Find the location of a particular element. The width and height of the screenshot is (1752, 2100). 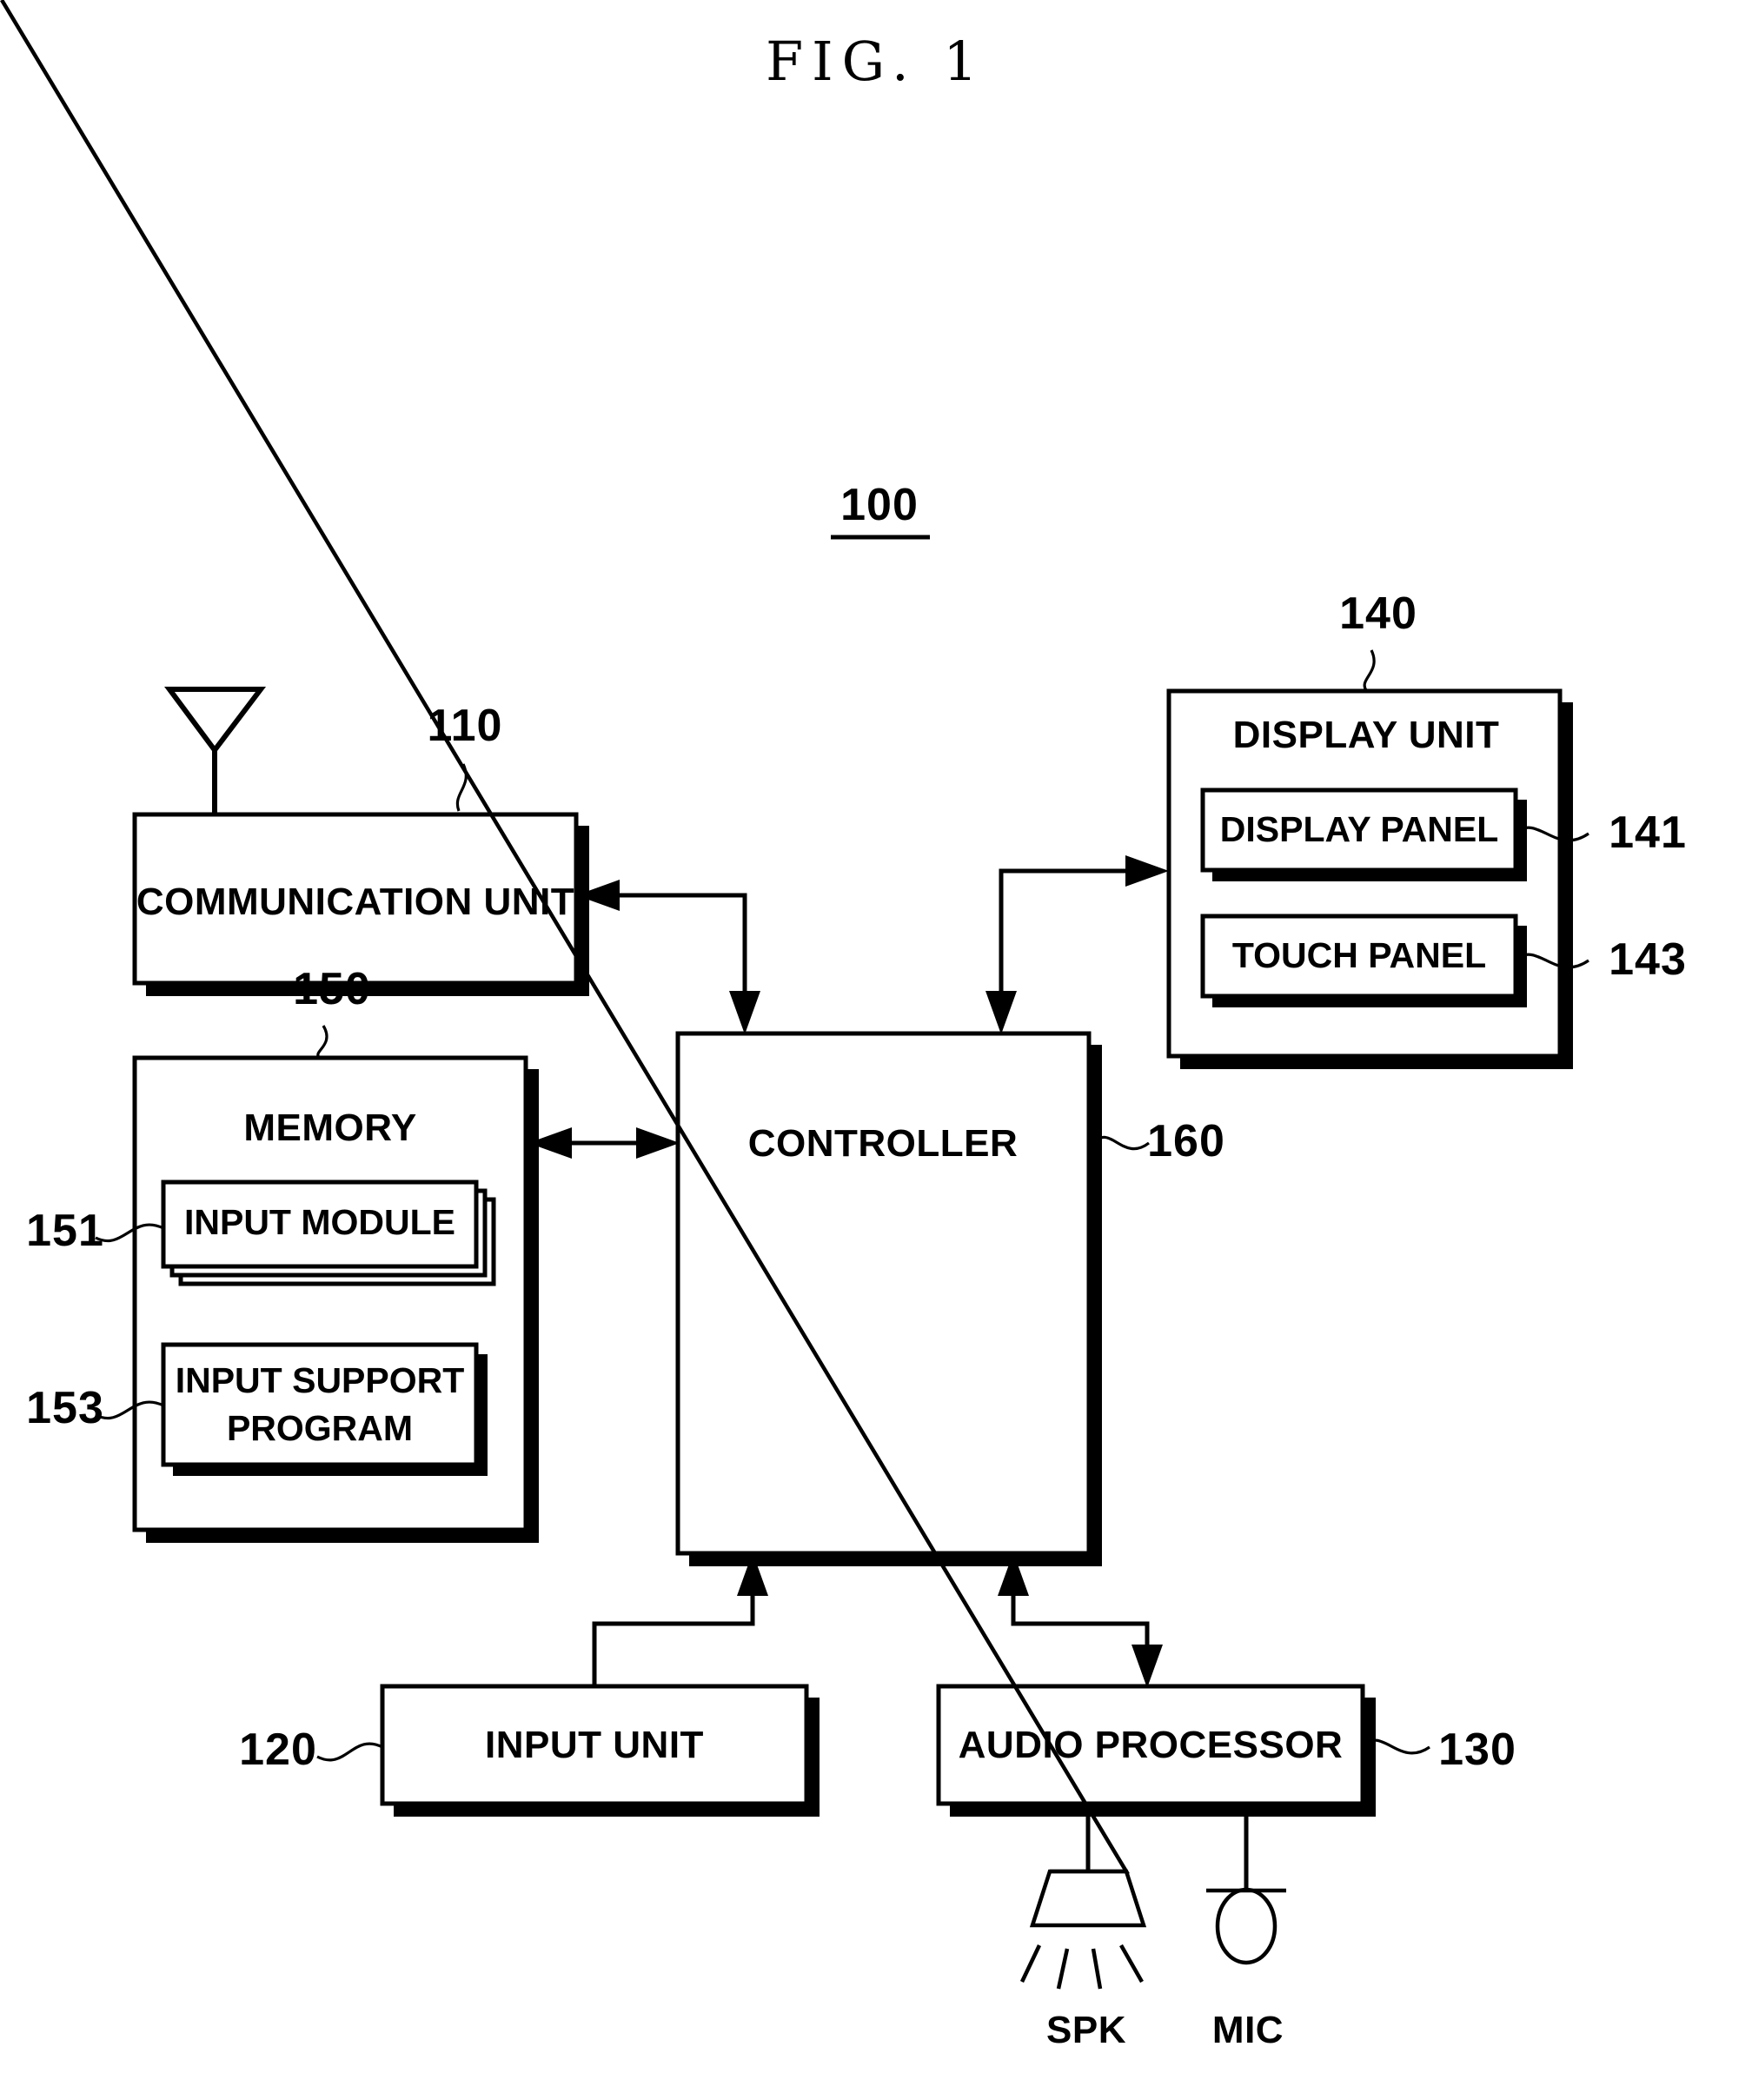

block-audio-processor: AUDIO PROCESSOR is located at coordinates (1156, 1750).